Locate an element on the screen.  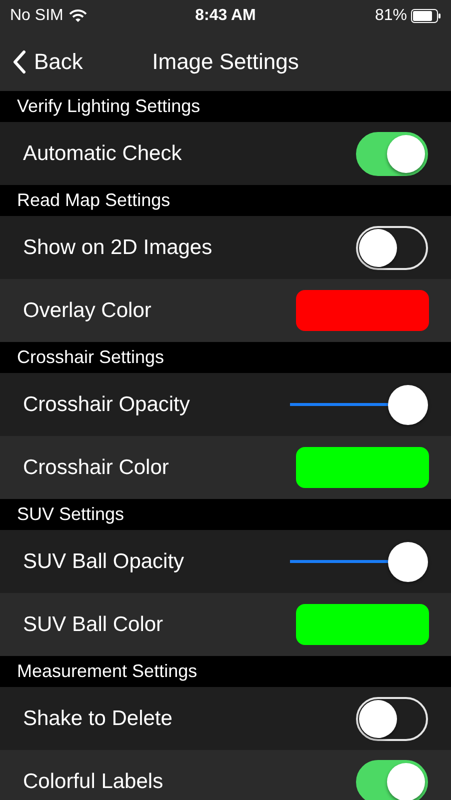
section-header: Read Map Settings is located at coordinates (225, 200).